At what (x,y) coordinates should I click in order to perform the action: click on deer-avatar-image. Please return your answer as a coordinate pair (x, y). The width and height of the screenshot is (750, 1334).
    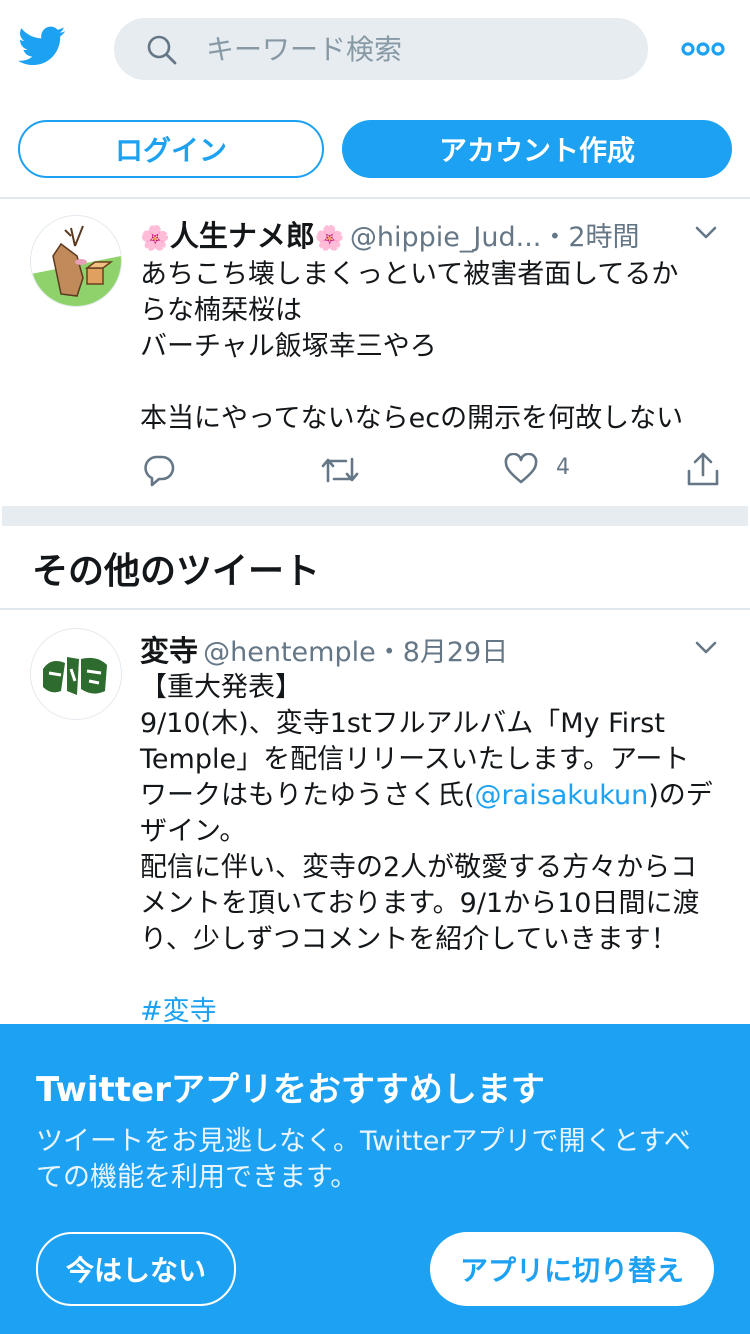
    Looking at the image, I should click on (76, 261).